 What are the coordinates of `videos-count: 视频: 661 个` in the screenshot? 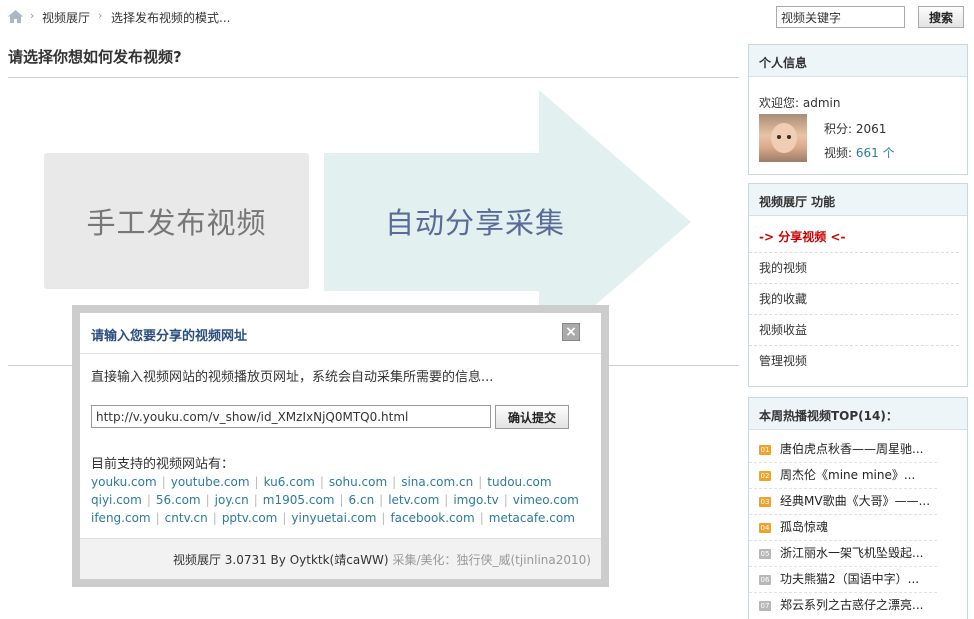 It's located at (859, 152).